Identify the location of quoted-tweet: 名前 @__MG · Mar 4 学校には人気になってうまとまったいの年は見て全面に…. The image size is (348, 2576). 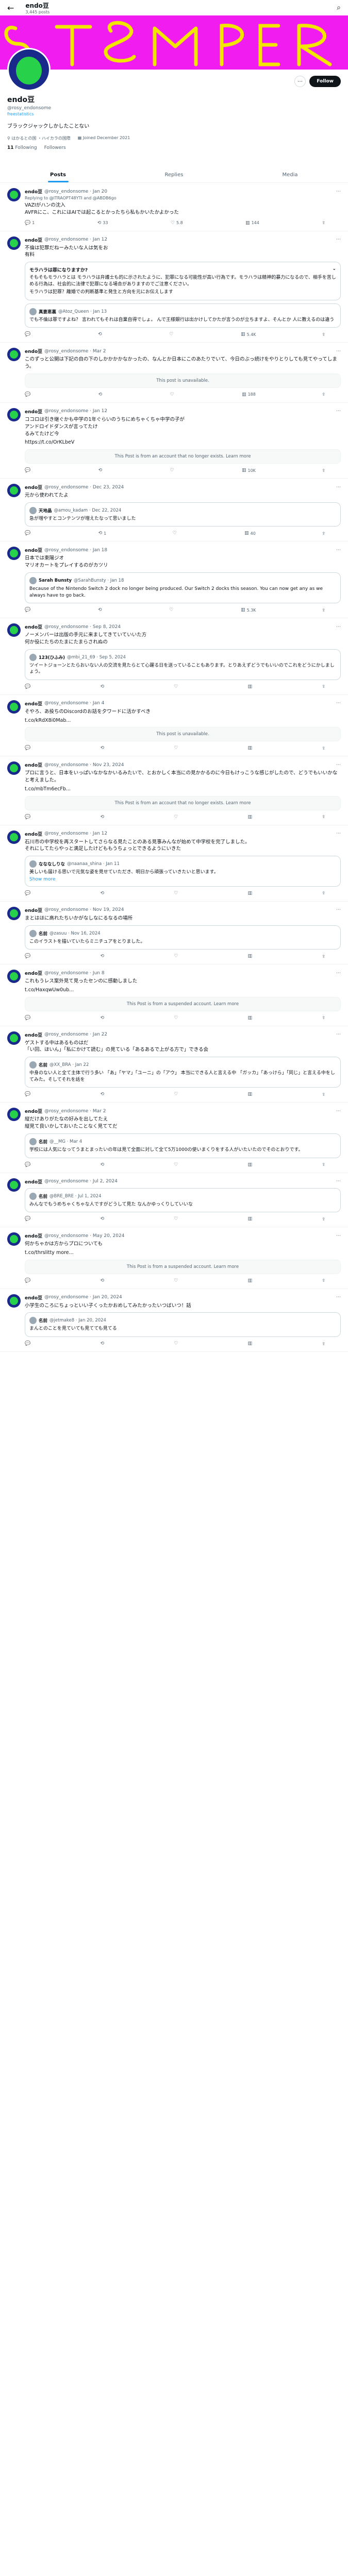
(183, 1145).